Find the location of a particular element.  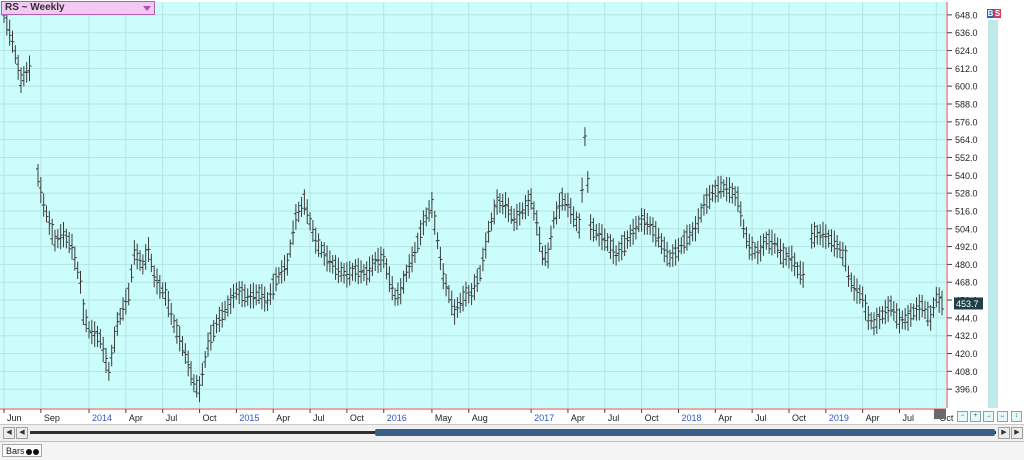

x-tick-label: 2014 is located at coordinates (102, 418).